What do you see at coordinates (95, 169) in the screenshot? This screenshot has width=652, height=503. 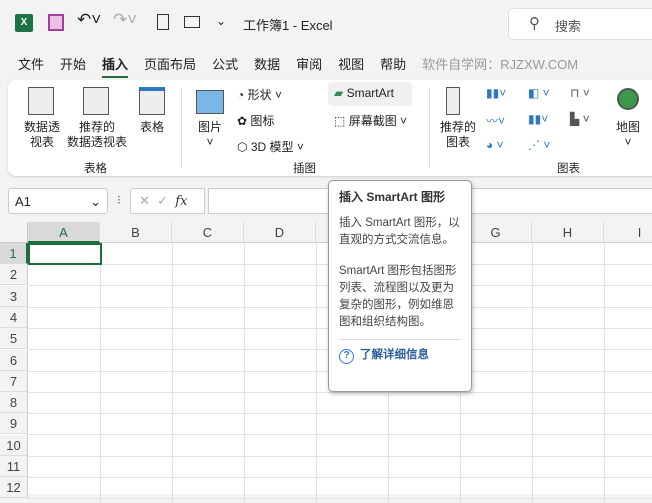 I see `group-label-tables: 表格` at bounding box center [95, 169].